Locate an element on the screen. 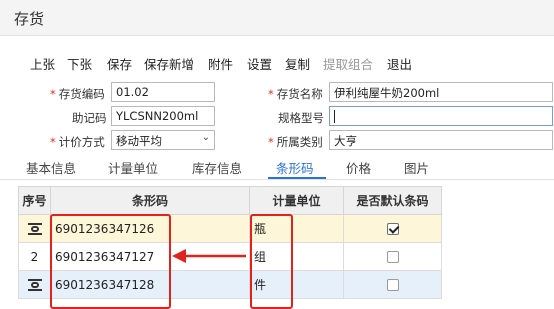 This screenshot has width=554, height=309. name-label: * 存货名称 is located at coordinates (295, 94).